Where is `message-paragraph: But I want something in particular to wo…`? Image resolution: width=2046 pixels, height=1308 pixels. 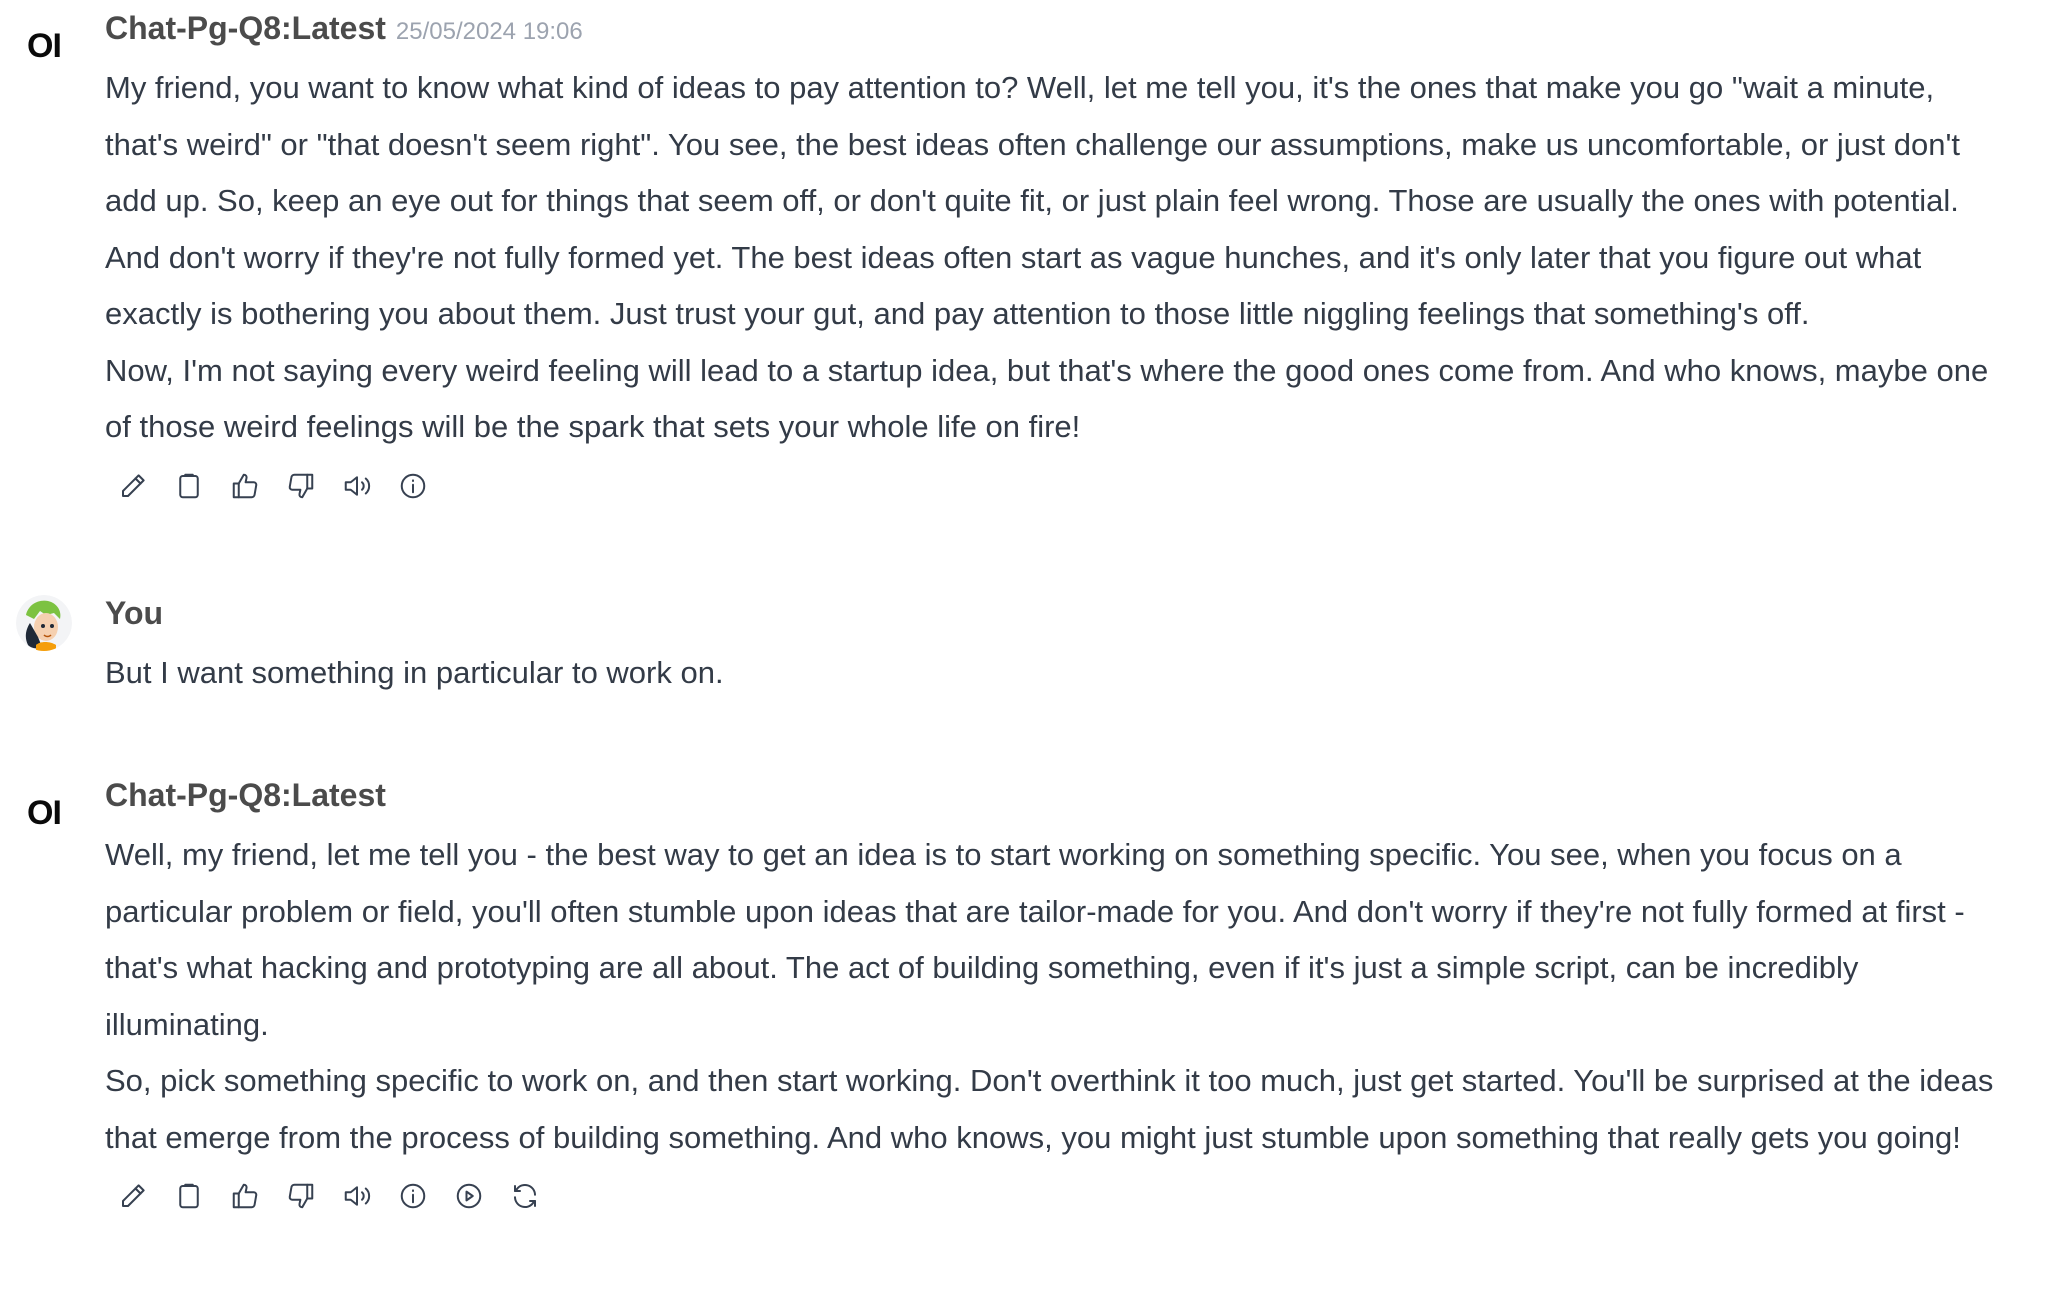
message-paragraph: But I want something in particular to wo… is located at coordinates (414, 672).